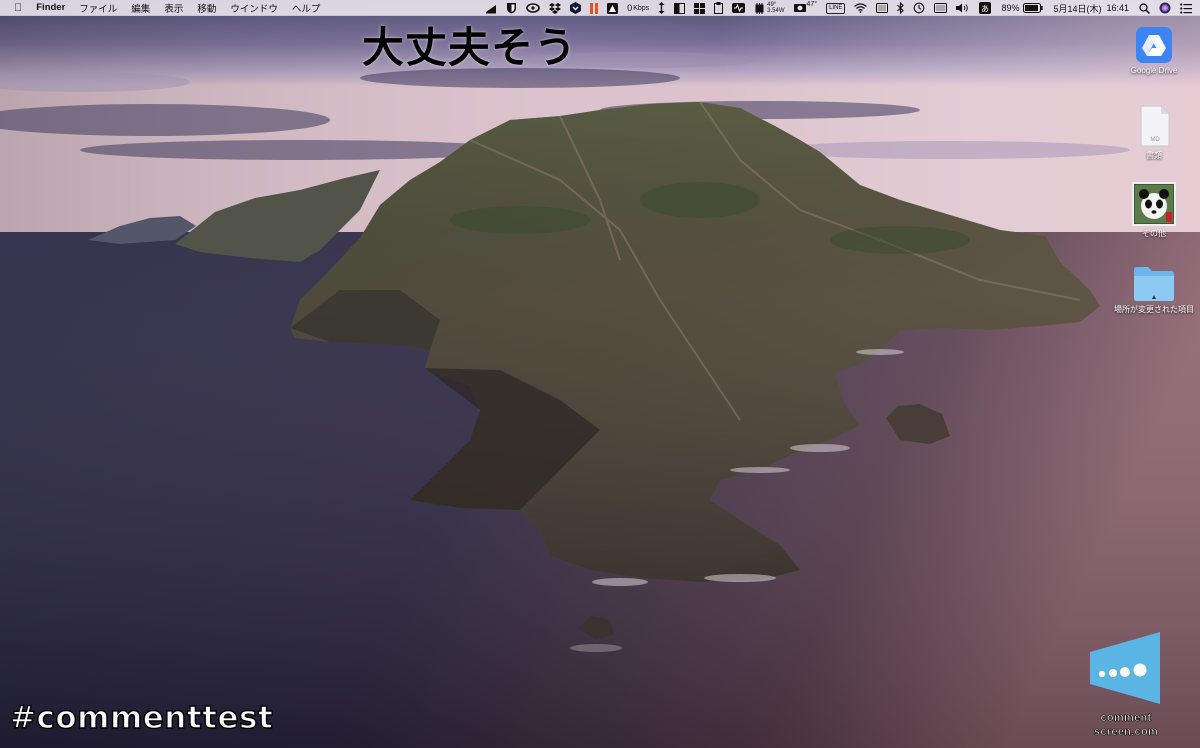 The image size is (1200, 748). Describe the element at coordinates (963, 8) in the screenshot. I see `volume-icon` at that location.